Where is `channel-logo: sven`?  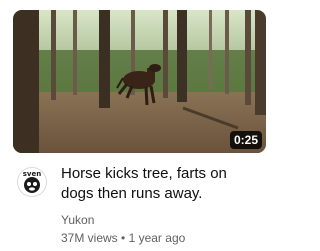 channel-logo: sven is located at coordinates (32, 182).